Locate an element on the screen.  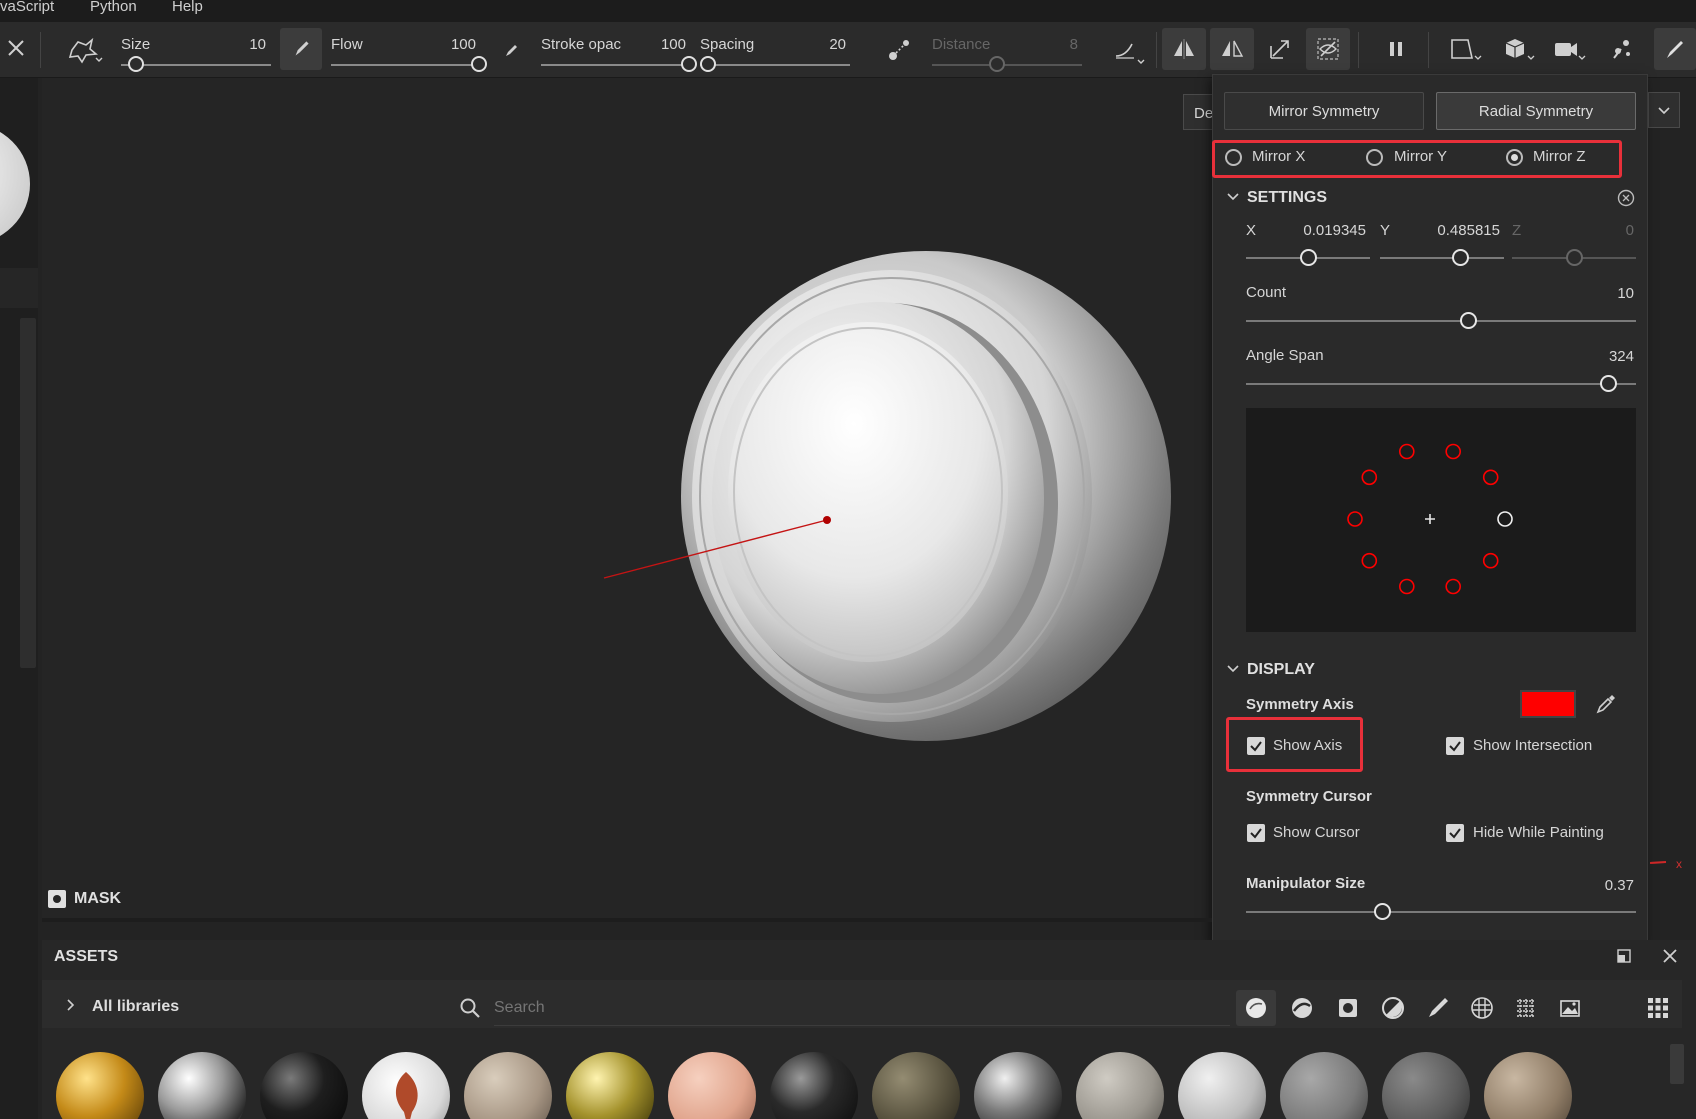
y-value: 0.485815 is located at coordinates (1465, 230).